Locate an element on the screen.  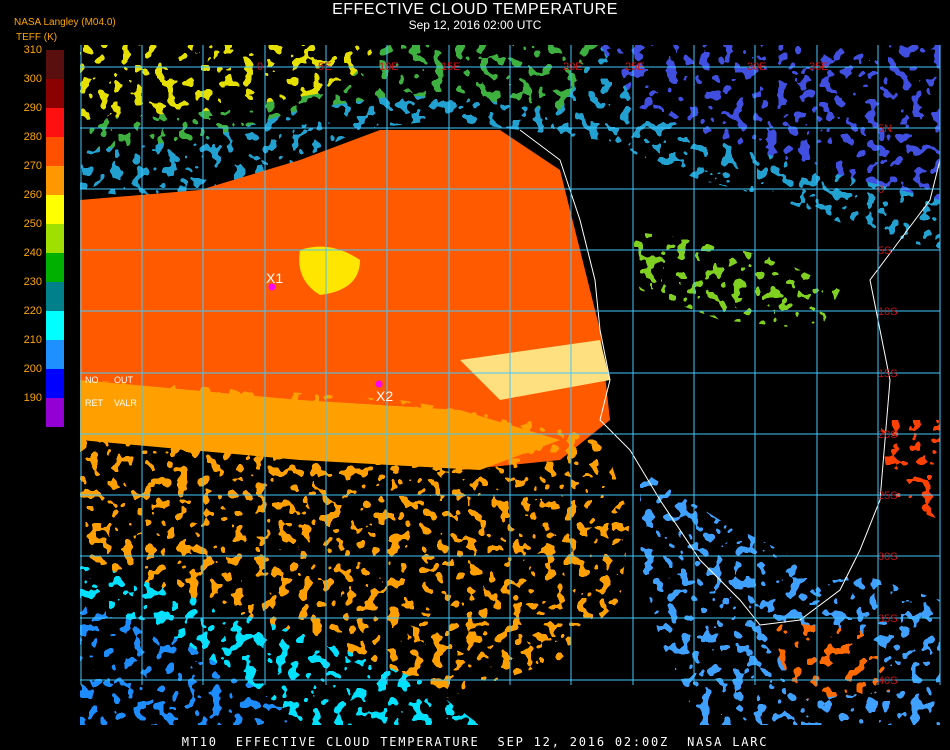
grid-label-lon: 35E is located at coordinates (819, 67).